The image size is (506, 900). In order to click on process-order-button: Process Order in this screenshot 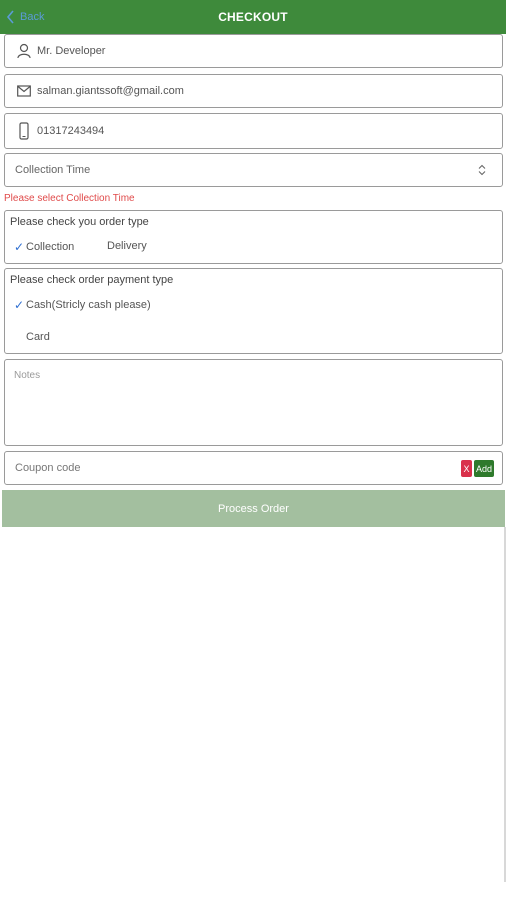, I will do `click(253, 508)`.